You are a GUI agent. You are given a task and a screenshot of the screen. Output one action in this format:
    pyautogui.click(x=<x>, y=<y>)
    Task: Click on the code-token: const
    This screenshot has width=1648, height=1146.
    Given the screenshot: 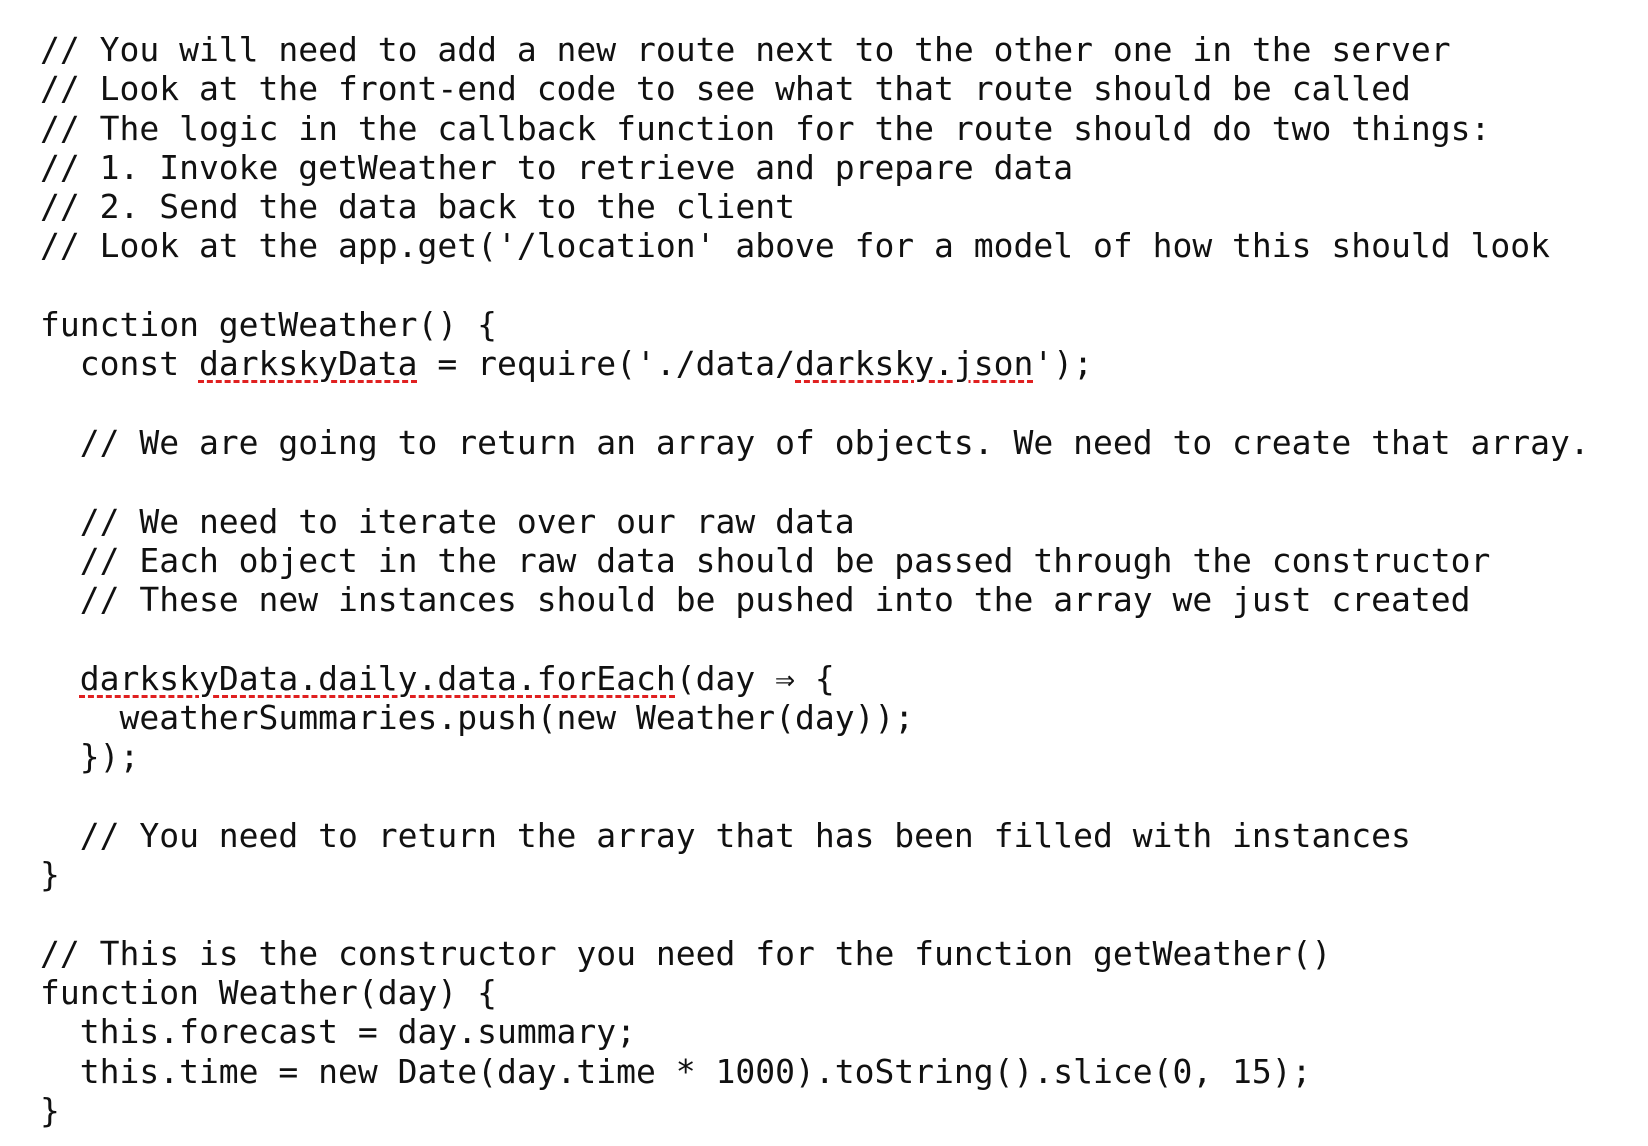 What is the action you would take?
    pyautogui.click(x=119, y=364)
    